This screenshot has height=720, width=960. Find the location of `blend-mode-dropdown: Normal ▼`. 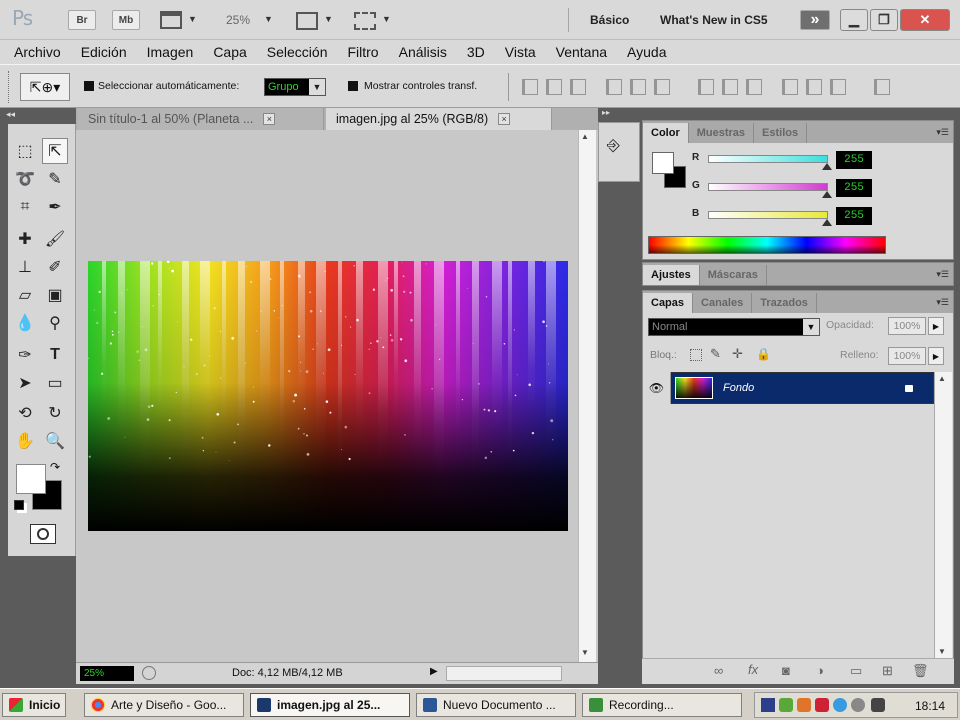

blend-mode-dropdown: Normal ▼ is located at coordinates (734, 327).